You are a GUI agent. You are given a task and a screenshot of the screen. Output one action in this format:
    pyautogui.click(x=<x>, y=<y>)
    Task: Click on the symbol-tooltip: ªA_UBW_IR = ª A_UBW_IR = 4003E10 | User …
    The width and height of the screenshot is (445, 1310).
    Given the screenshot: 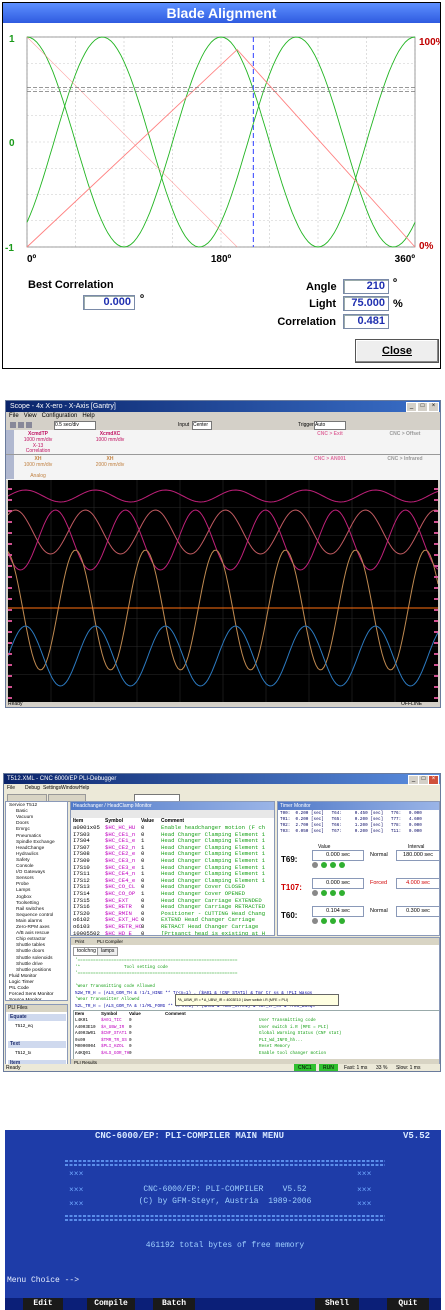 What is the action you would take?
    pyautogui.click(x=257, y=1000)
    